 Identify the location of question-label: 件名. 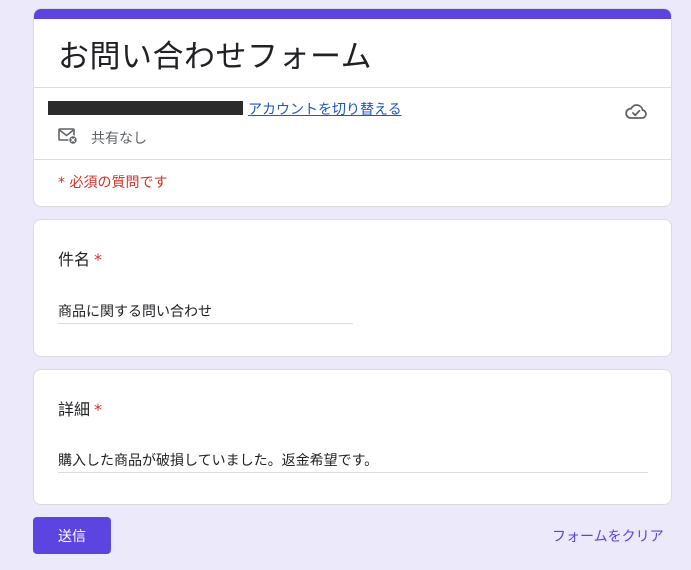
(74, 259).